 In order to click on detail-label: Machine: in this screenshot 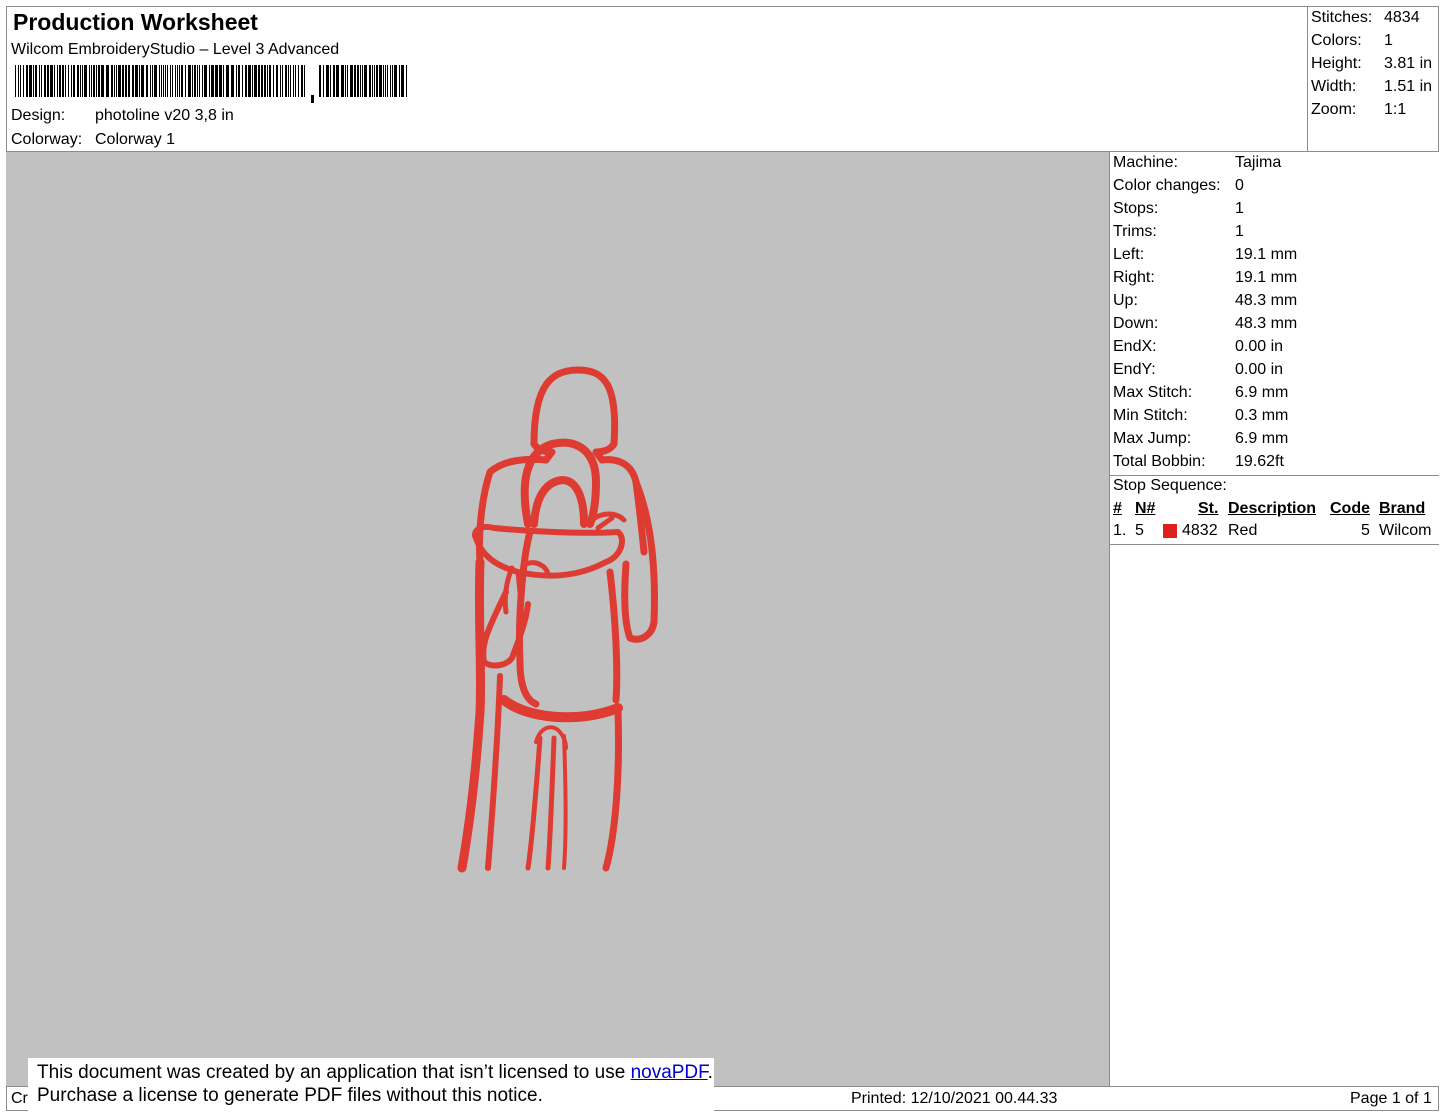, I will do `click(1145, 162)`.